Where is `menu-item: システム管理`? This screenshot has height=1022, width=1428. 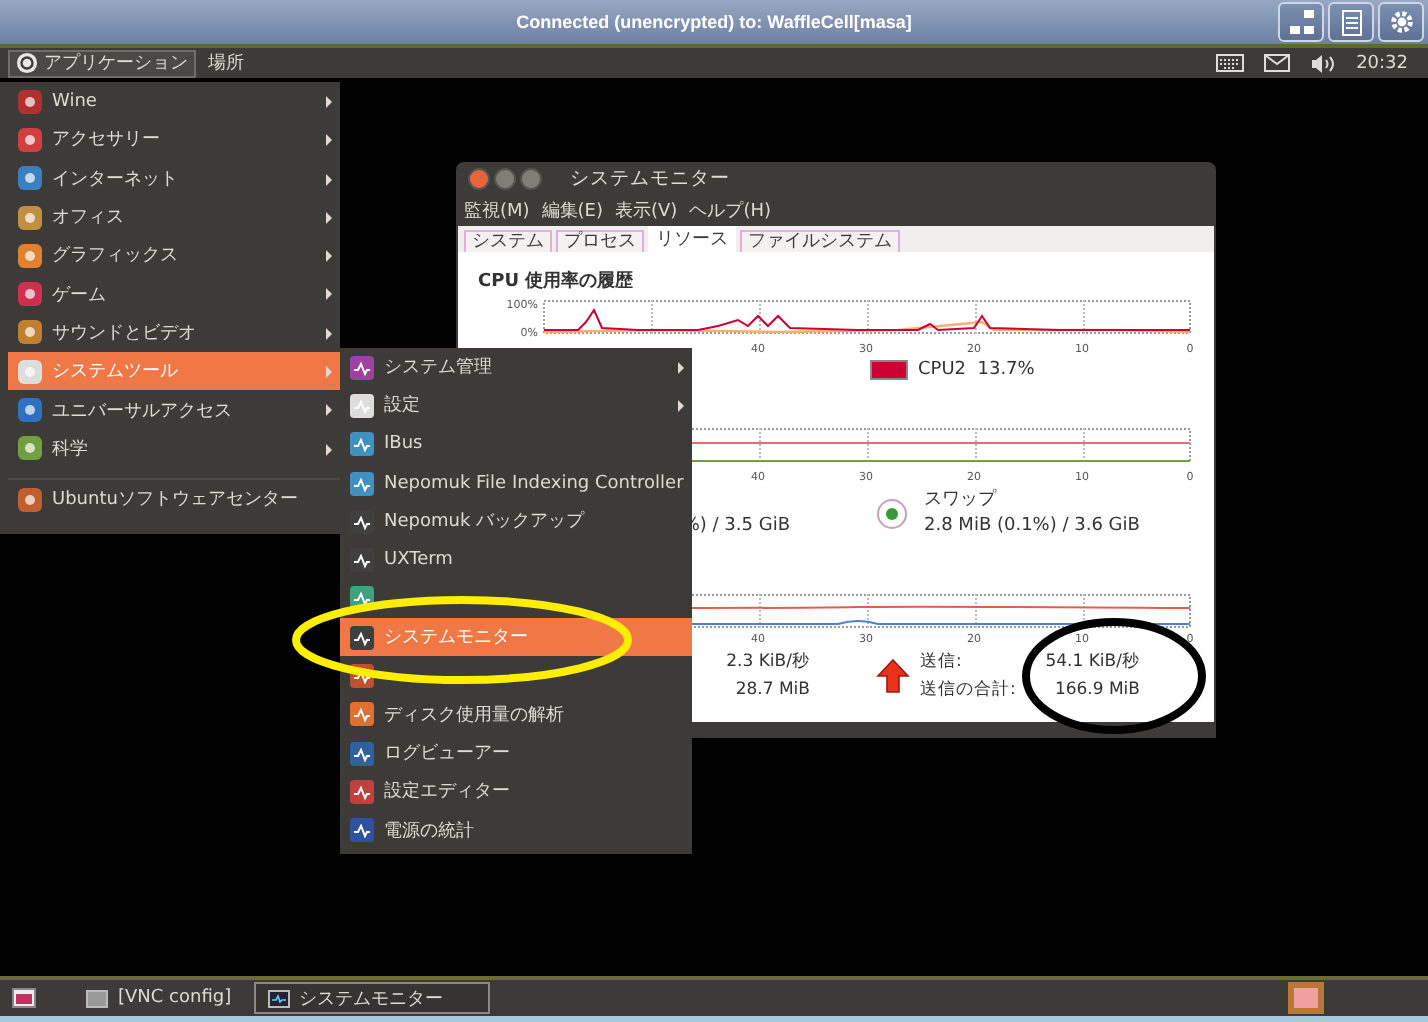
menu-item: システム管理 is located at coordinates (516, 367).